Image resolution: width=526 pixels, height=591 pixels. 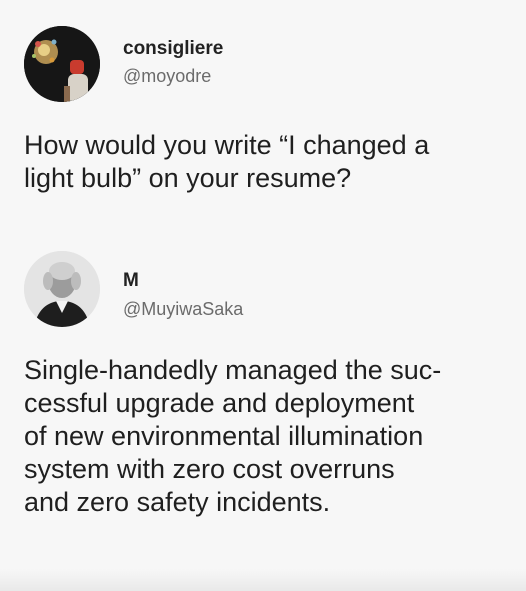 What do you see at coordinates (209, 469) in the screenshot?
I see `tweet-text-line: system with zero cost overruns` at bounding box center [209, 469].